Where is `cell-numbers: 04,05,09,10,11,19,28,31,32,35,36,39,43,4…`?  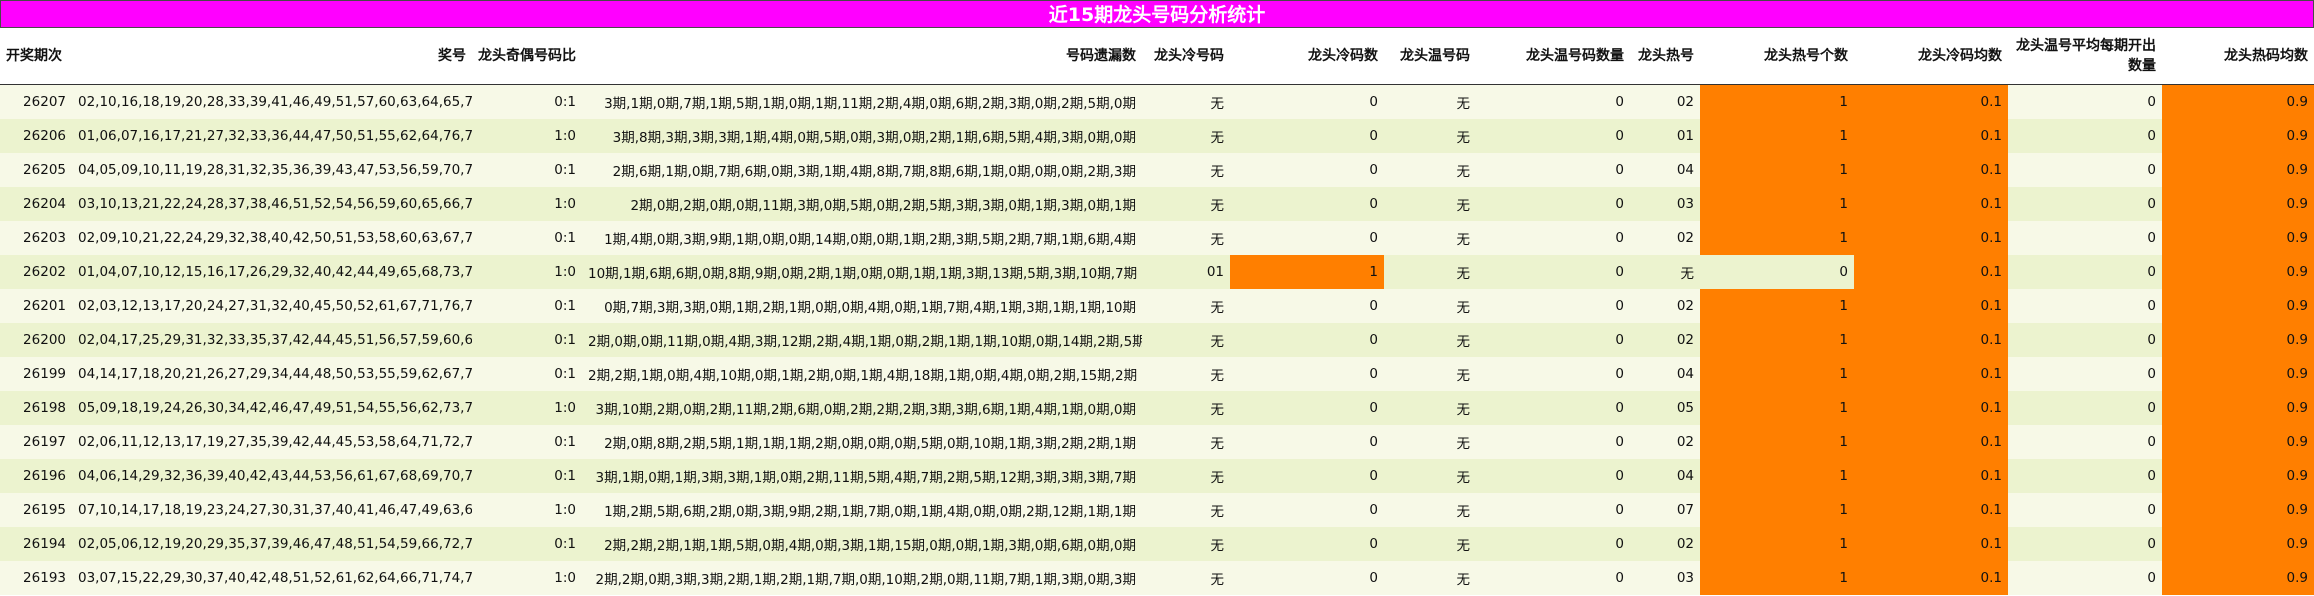 cell-numbers: 04,05,09,10,11,19,28,31,32,35,36,39,43,4… is located at coordinates (272, 170).